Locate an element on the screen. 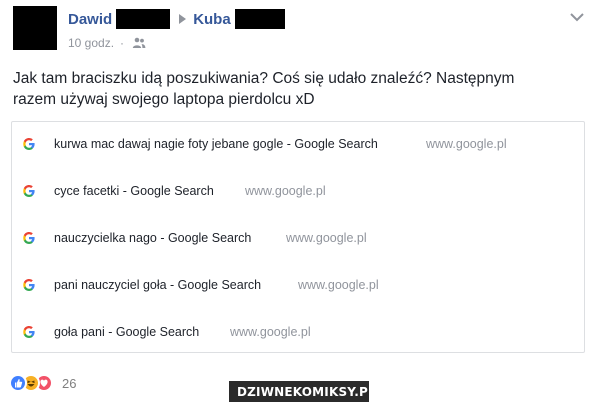 The image size is (600, 404). watermark-logo: DZIWNEKOMIKSY.PL is located at coordinates (302, 391).